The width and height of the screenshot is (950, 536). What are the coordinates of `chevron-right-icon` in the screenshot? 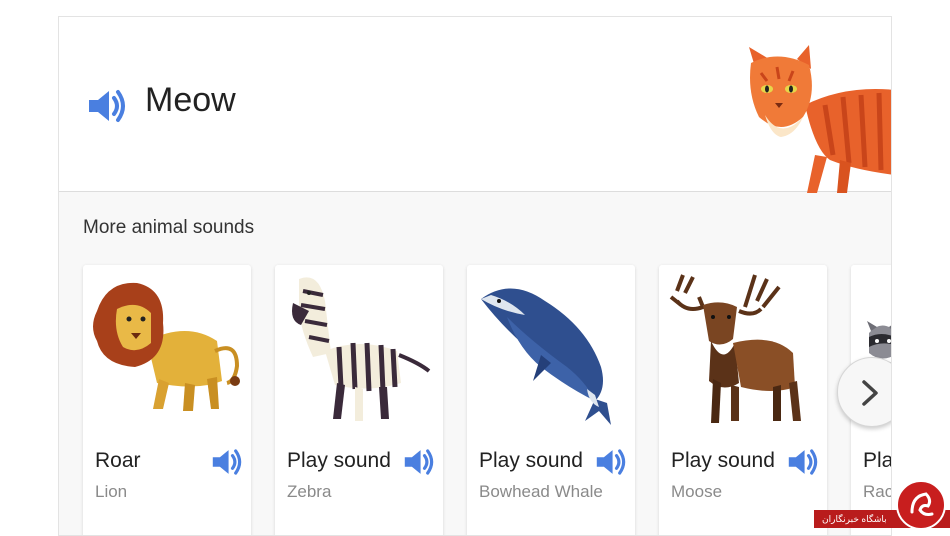 It's located at (870, 393).